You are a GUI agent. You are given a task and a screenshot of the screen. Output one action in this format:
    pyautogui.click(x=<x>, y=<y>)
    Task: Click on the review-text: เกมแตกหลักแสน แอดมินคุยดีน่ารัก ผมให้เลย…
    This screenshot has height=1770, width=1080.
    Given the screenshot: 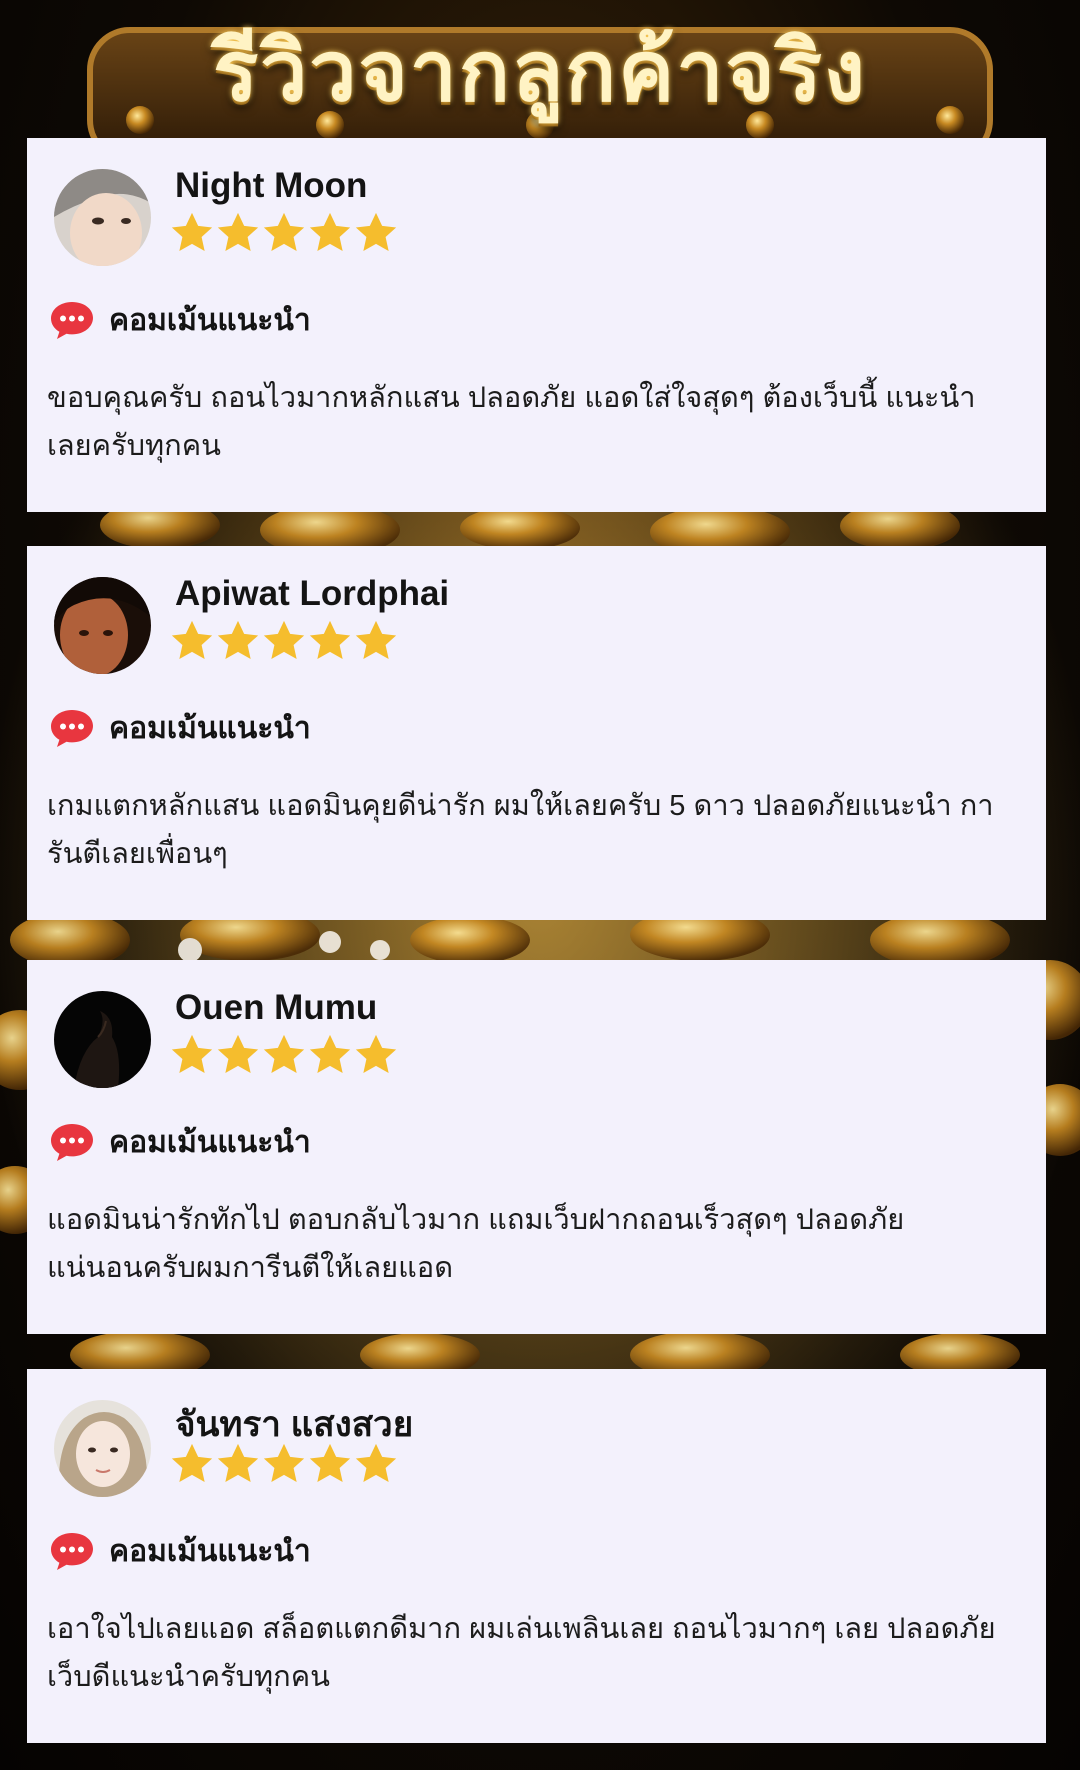 What is the action you would take?
    pyautogui.click(x=520, y=830)
    